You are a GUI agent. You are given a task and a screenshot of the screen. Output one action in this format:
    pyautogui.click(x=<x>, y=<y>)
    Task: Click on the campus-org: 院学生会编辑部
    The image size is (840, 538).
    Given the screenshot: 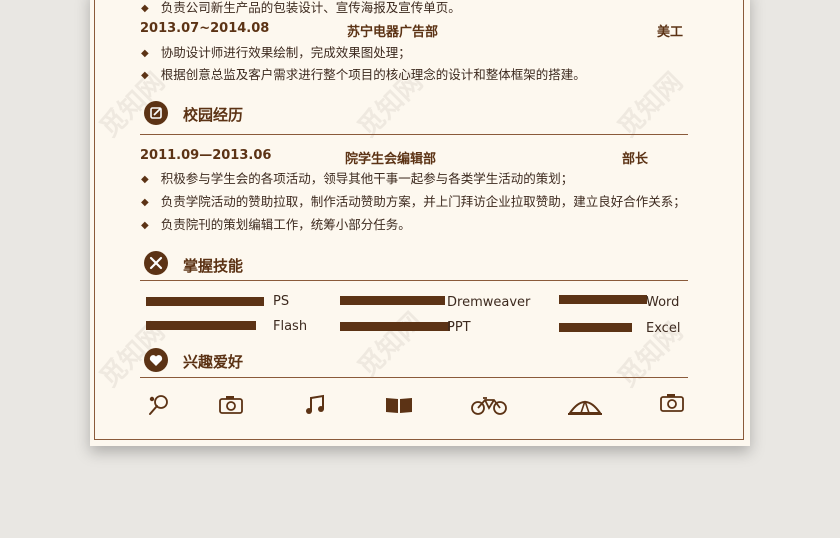 What is the action you would take?
    pyautogui.click(x=391, y=159)
    